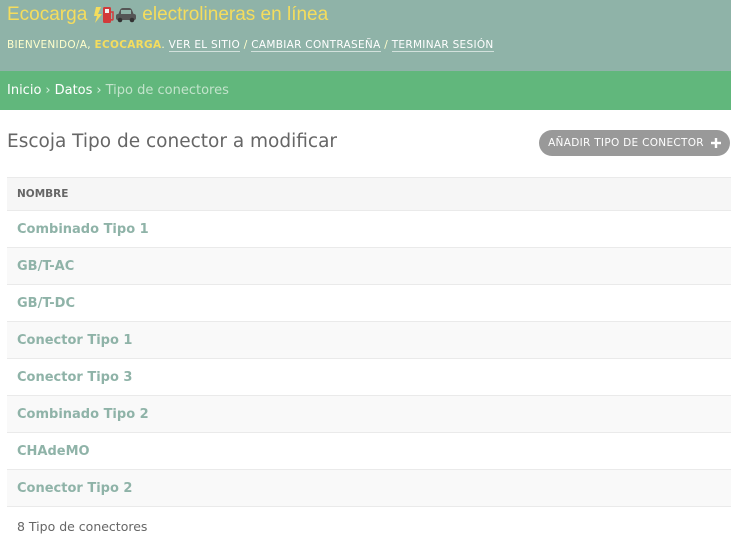 The image size is (731, 545). What do you see at coordinates (235, 14) in the screenshot?
I see `site-tagline: electrolineras en línea` at bounding box center [235, 14].